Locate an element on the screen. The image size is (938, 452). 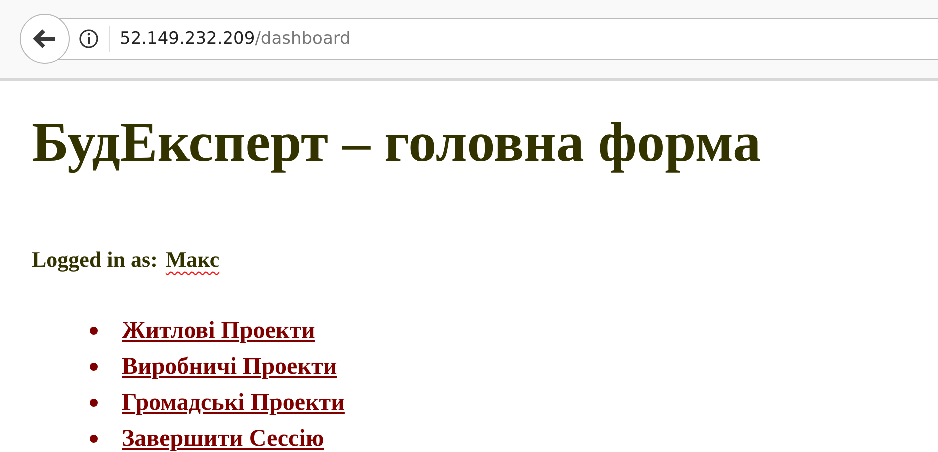
login-label: Logged in as: is located at coordinates (95, 260).